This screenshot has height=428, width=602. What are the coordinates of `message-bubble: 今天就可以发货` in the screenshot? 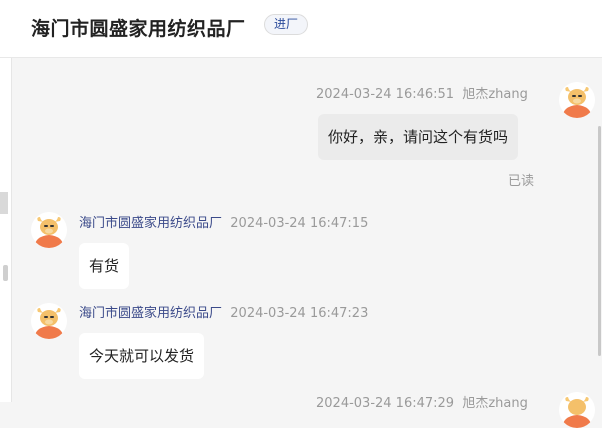 It's located at (142, 356).